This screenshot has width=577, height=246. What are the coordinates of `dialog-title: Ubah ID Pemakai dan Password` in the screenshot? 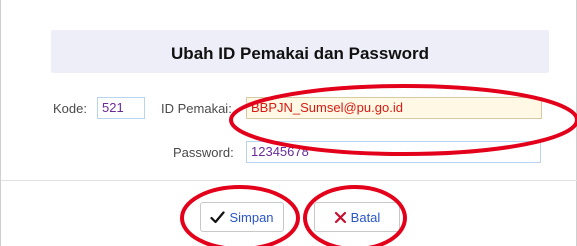 It's located at (300, 53).